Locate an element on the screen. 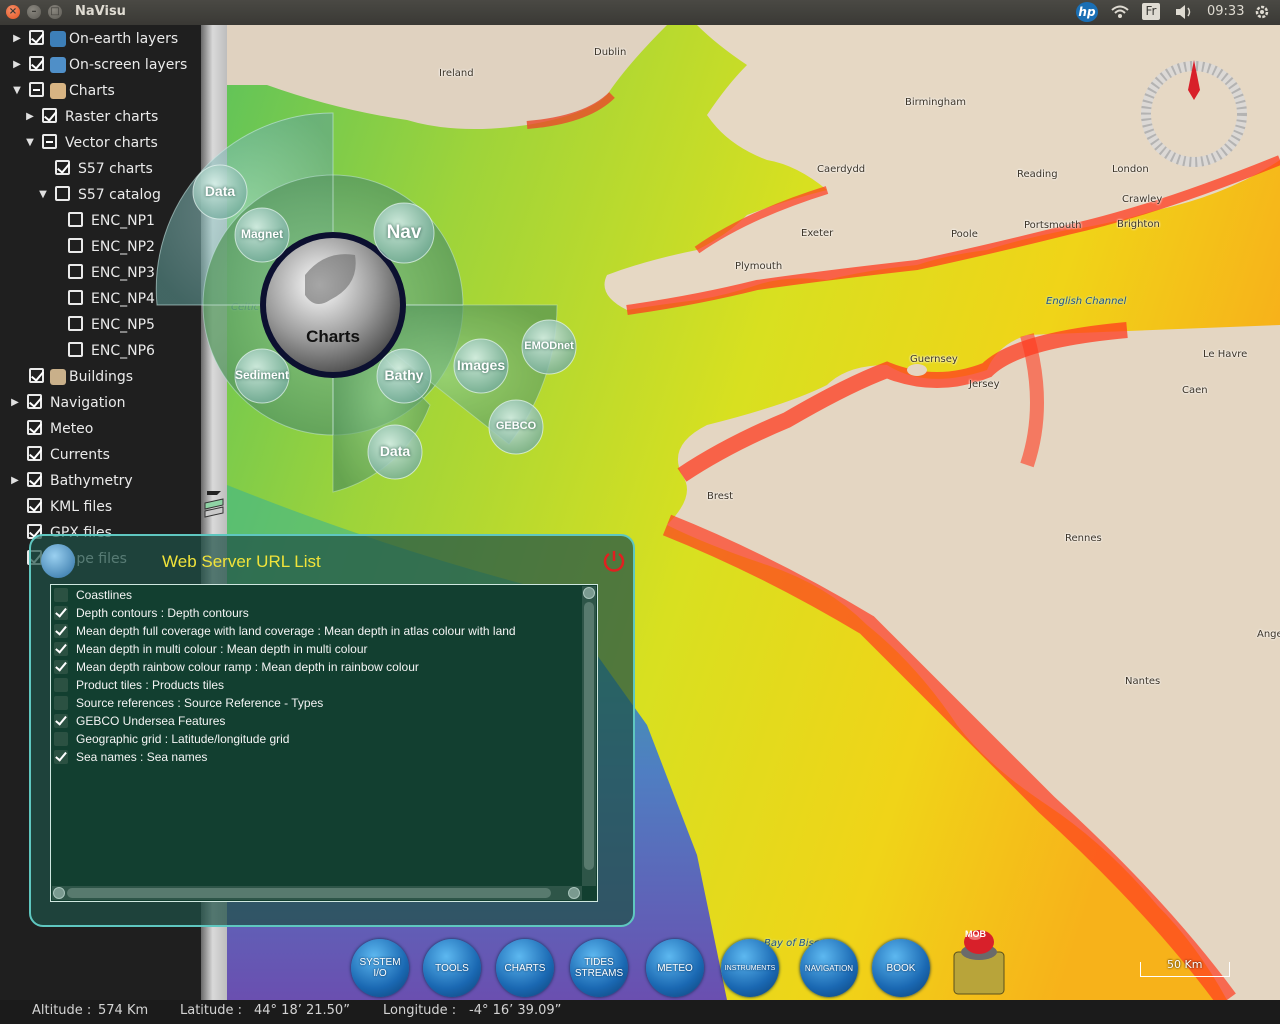  tools-button: TOOLS is located at coordinates (452, 968).